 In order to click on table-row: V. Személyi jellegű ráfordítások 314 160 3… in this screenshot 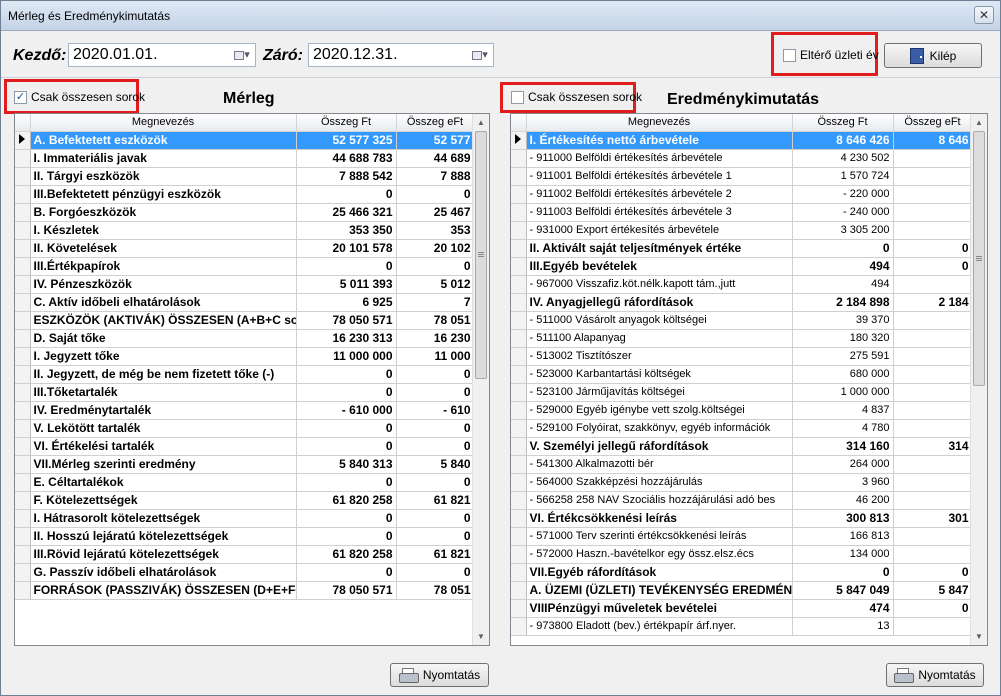, I will do `click(742, 446)`.